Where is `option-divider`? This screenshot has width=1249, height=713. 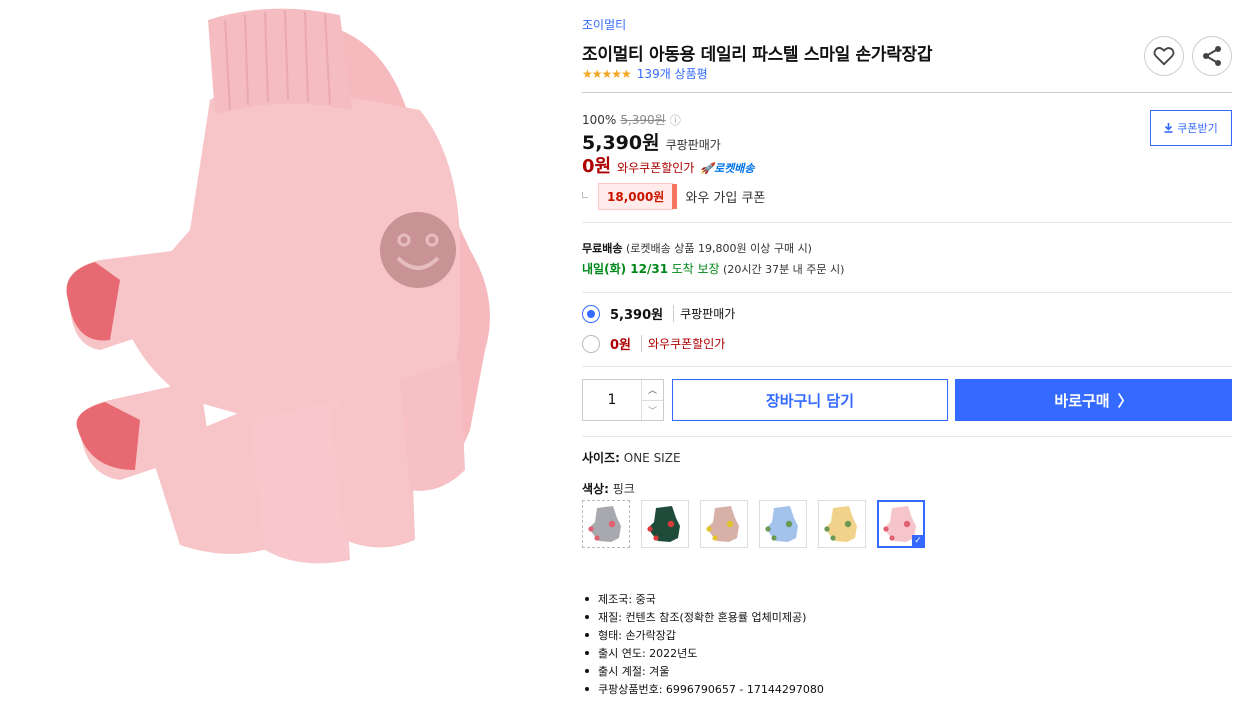 option-divider is located at coordinates (907, 366).